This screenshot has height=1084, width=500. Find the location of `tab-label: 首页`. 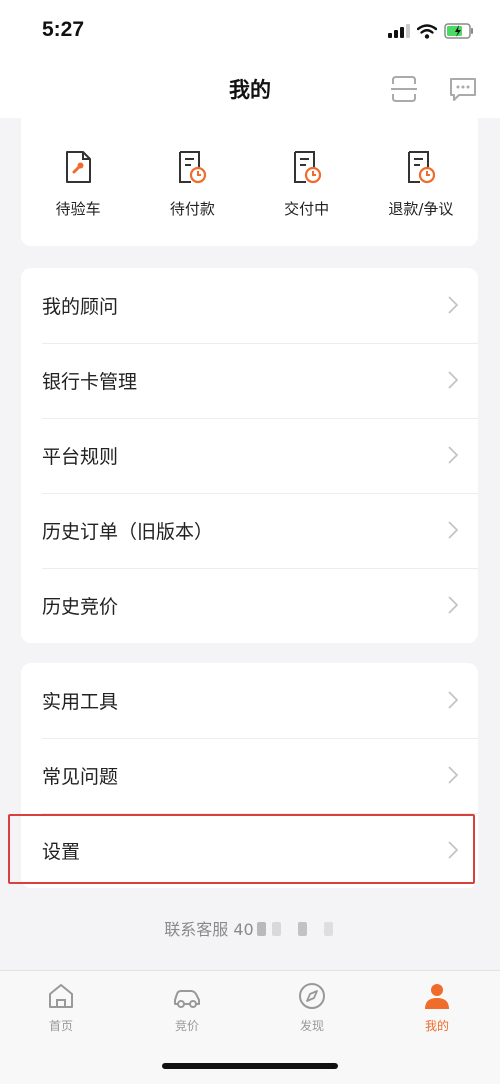

tab-label: 首页 is located at coordinates (60, 1026).